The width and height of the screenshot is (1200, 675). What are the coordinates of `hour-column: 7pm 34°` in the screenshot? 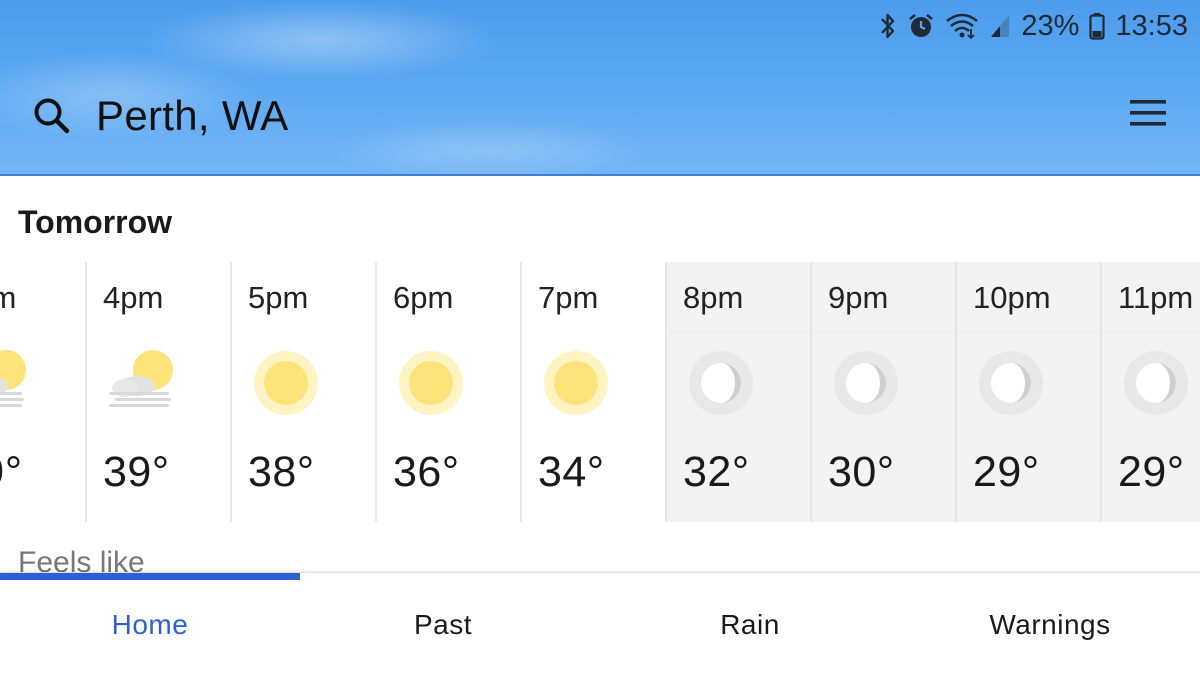 It's located at (592, 392).